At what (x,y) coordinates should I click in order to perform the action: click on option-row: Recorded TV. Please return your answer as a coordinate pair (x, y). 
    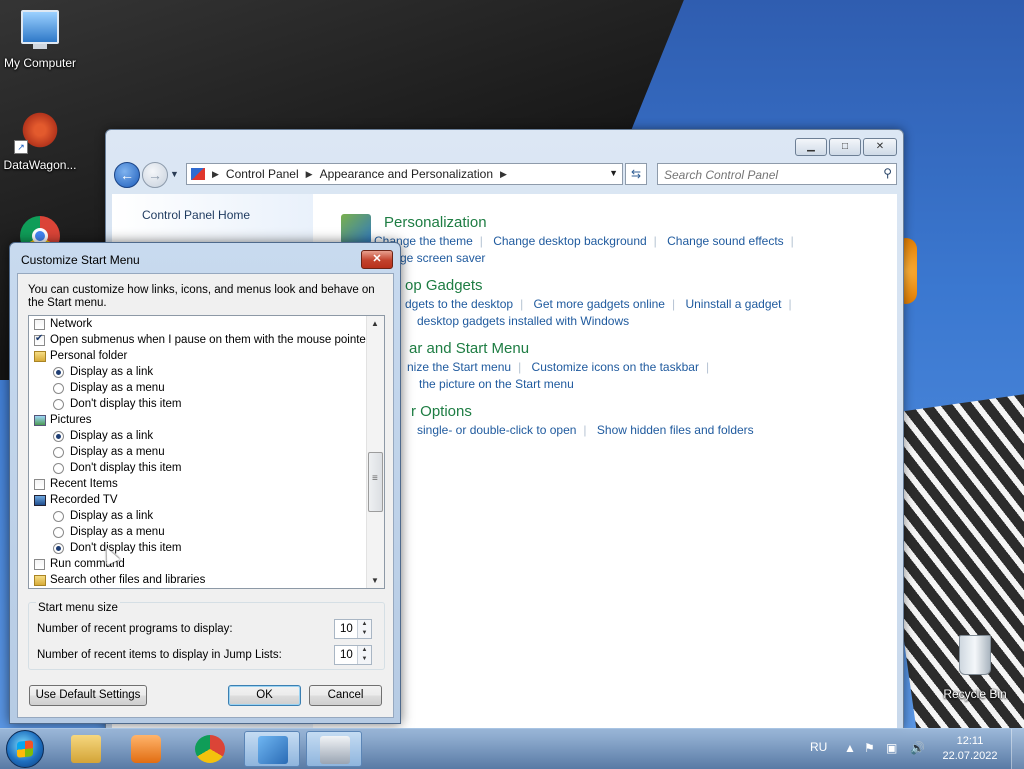
    Looking at the image, I should click on (76, 500).